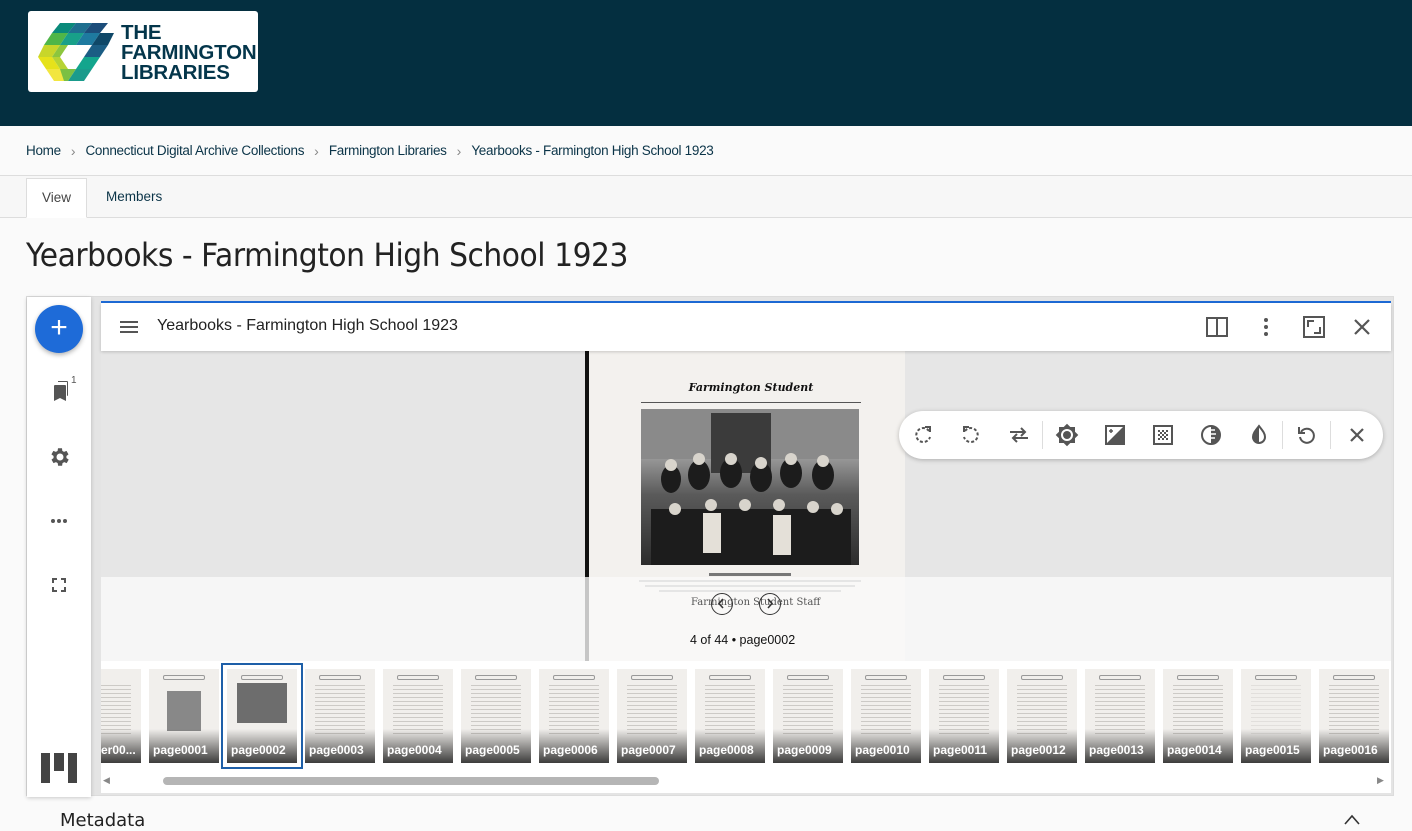 The image size is (1412, 831). I want to click on next-page-button, so click(770, 604).